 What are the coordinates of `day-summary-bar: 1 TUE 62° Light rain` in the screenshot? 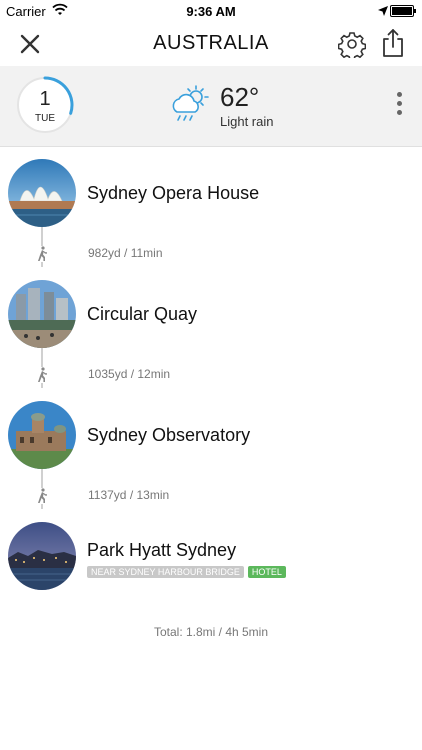 It's located at (211, 106).